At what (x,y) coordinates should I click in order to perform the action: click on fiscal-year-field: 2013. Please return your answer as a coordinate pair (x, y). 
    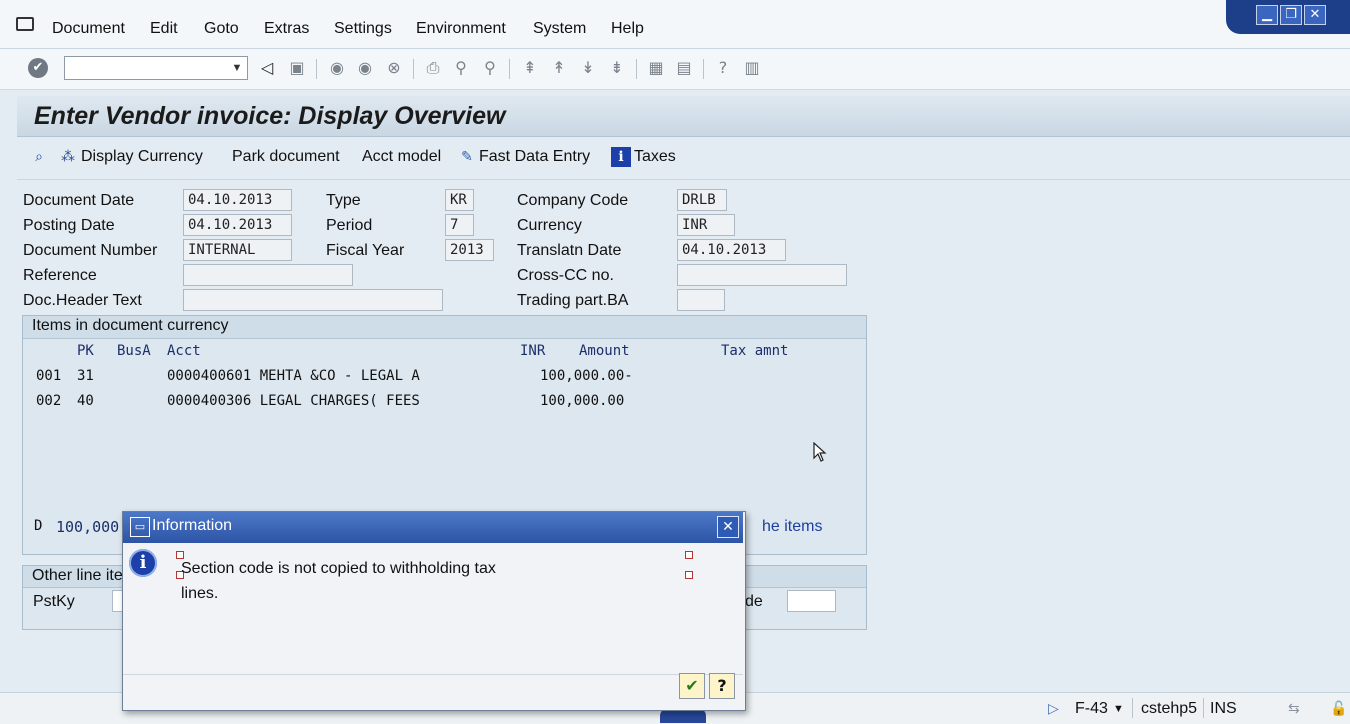
    Looking at the image, I should click on (469, 250).